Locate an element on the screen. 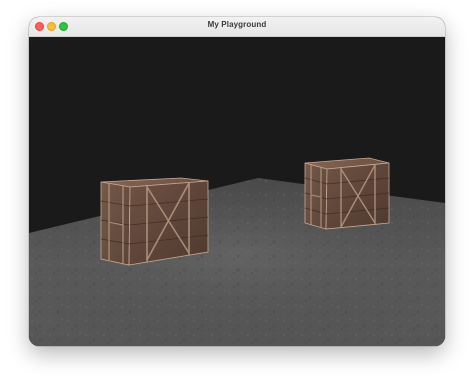 The image size is (474, 384). crate-left is located at coordinates (154, 221).